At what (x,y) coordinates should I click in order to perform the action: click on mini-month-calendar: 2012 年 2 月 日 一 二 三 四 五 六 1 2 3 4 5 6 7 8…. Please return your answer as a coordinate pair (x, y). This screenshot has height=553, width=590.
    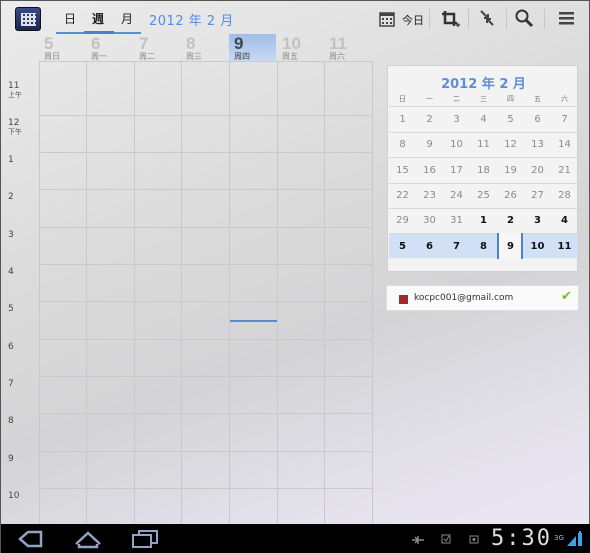
    Looking at the image, I should click on (482, 168).